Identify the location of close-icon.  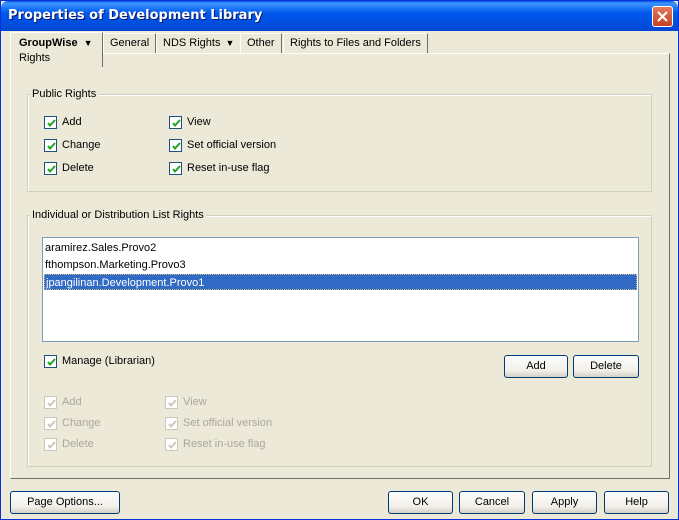
(662, 16).